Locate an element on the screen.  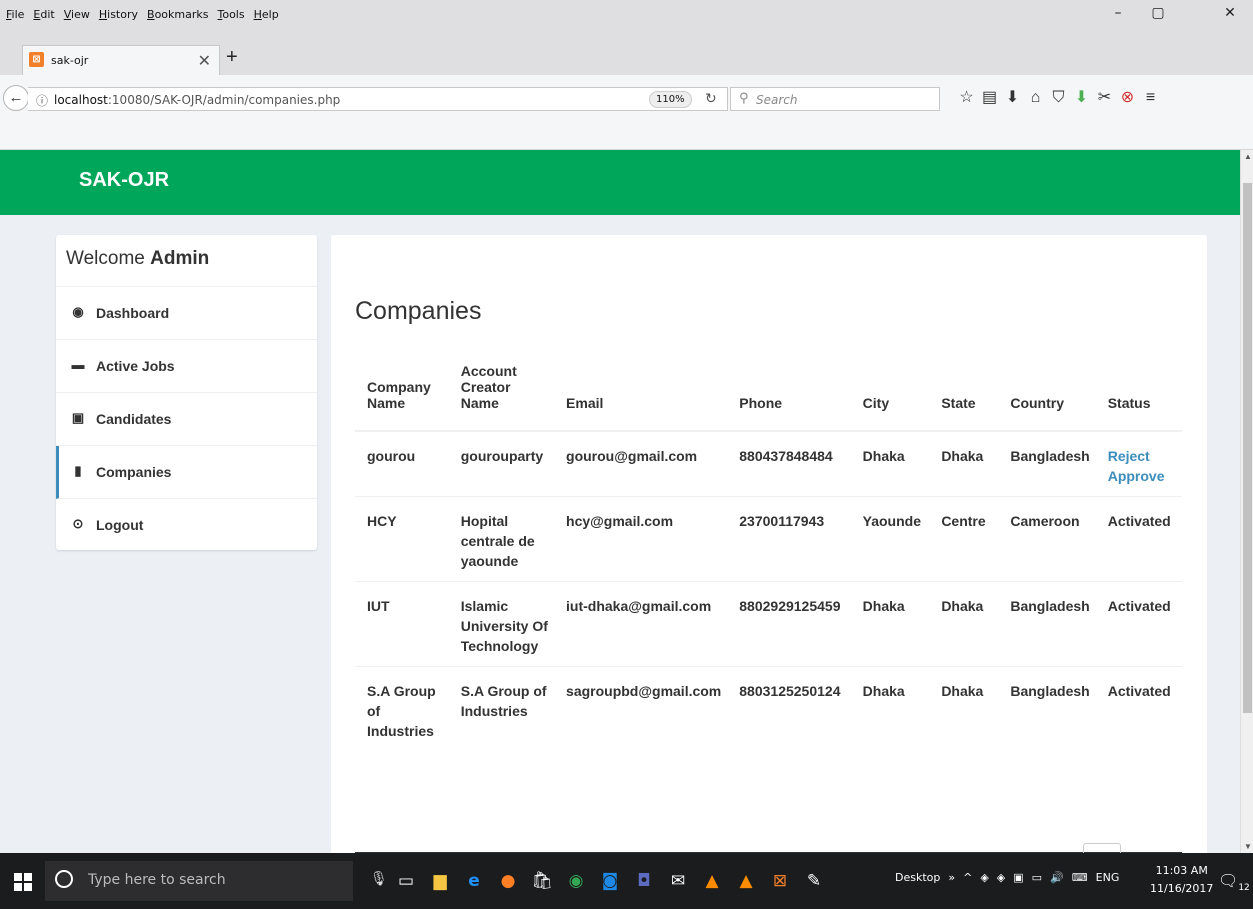
sidebar-item-active-jobs: ▬ Active Jobs is located at coordinates (186, 366).